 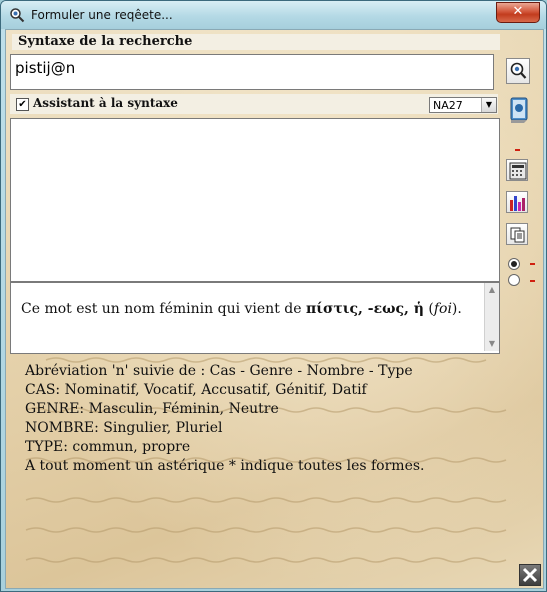 What do you see at coordinates (105, 41) in the screenshot?
I see `search-syntax-label: Syntaxe de la recherche` at bounding box center [105, 41].